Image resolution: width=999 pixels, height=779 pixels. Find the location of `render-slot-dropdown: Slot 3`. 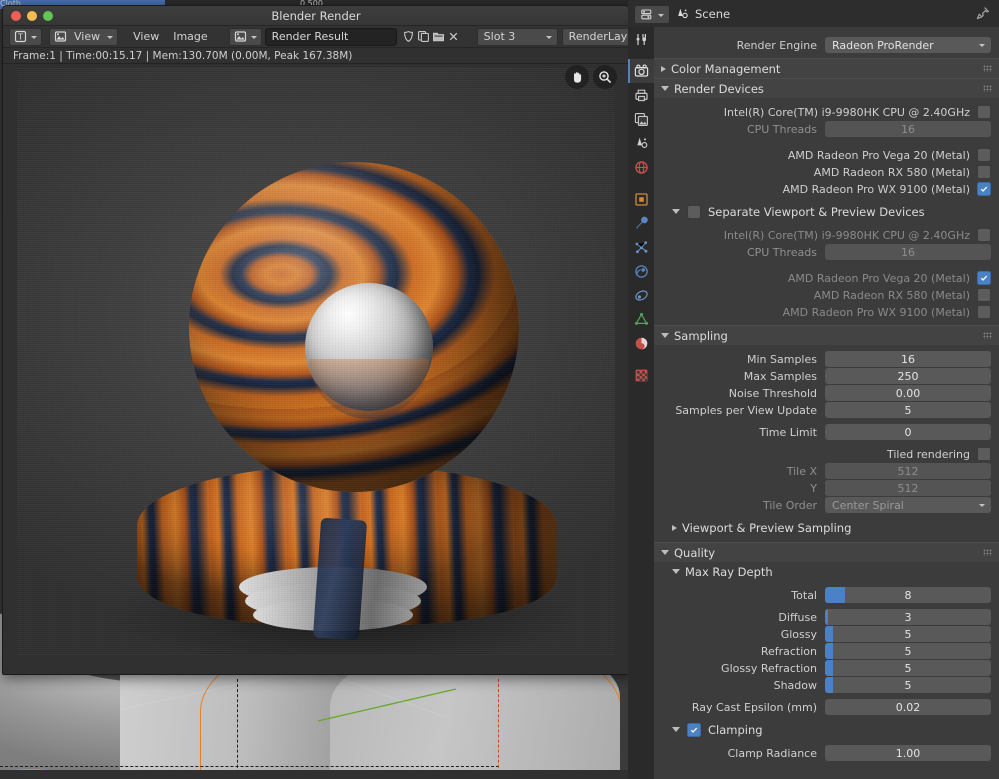

render-slot-dropdown: Slot 3 is located at coordinates (517, 36).